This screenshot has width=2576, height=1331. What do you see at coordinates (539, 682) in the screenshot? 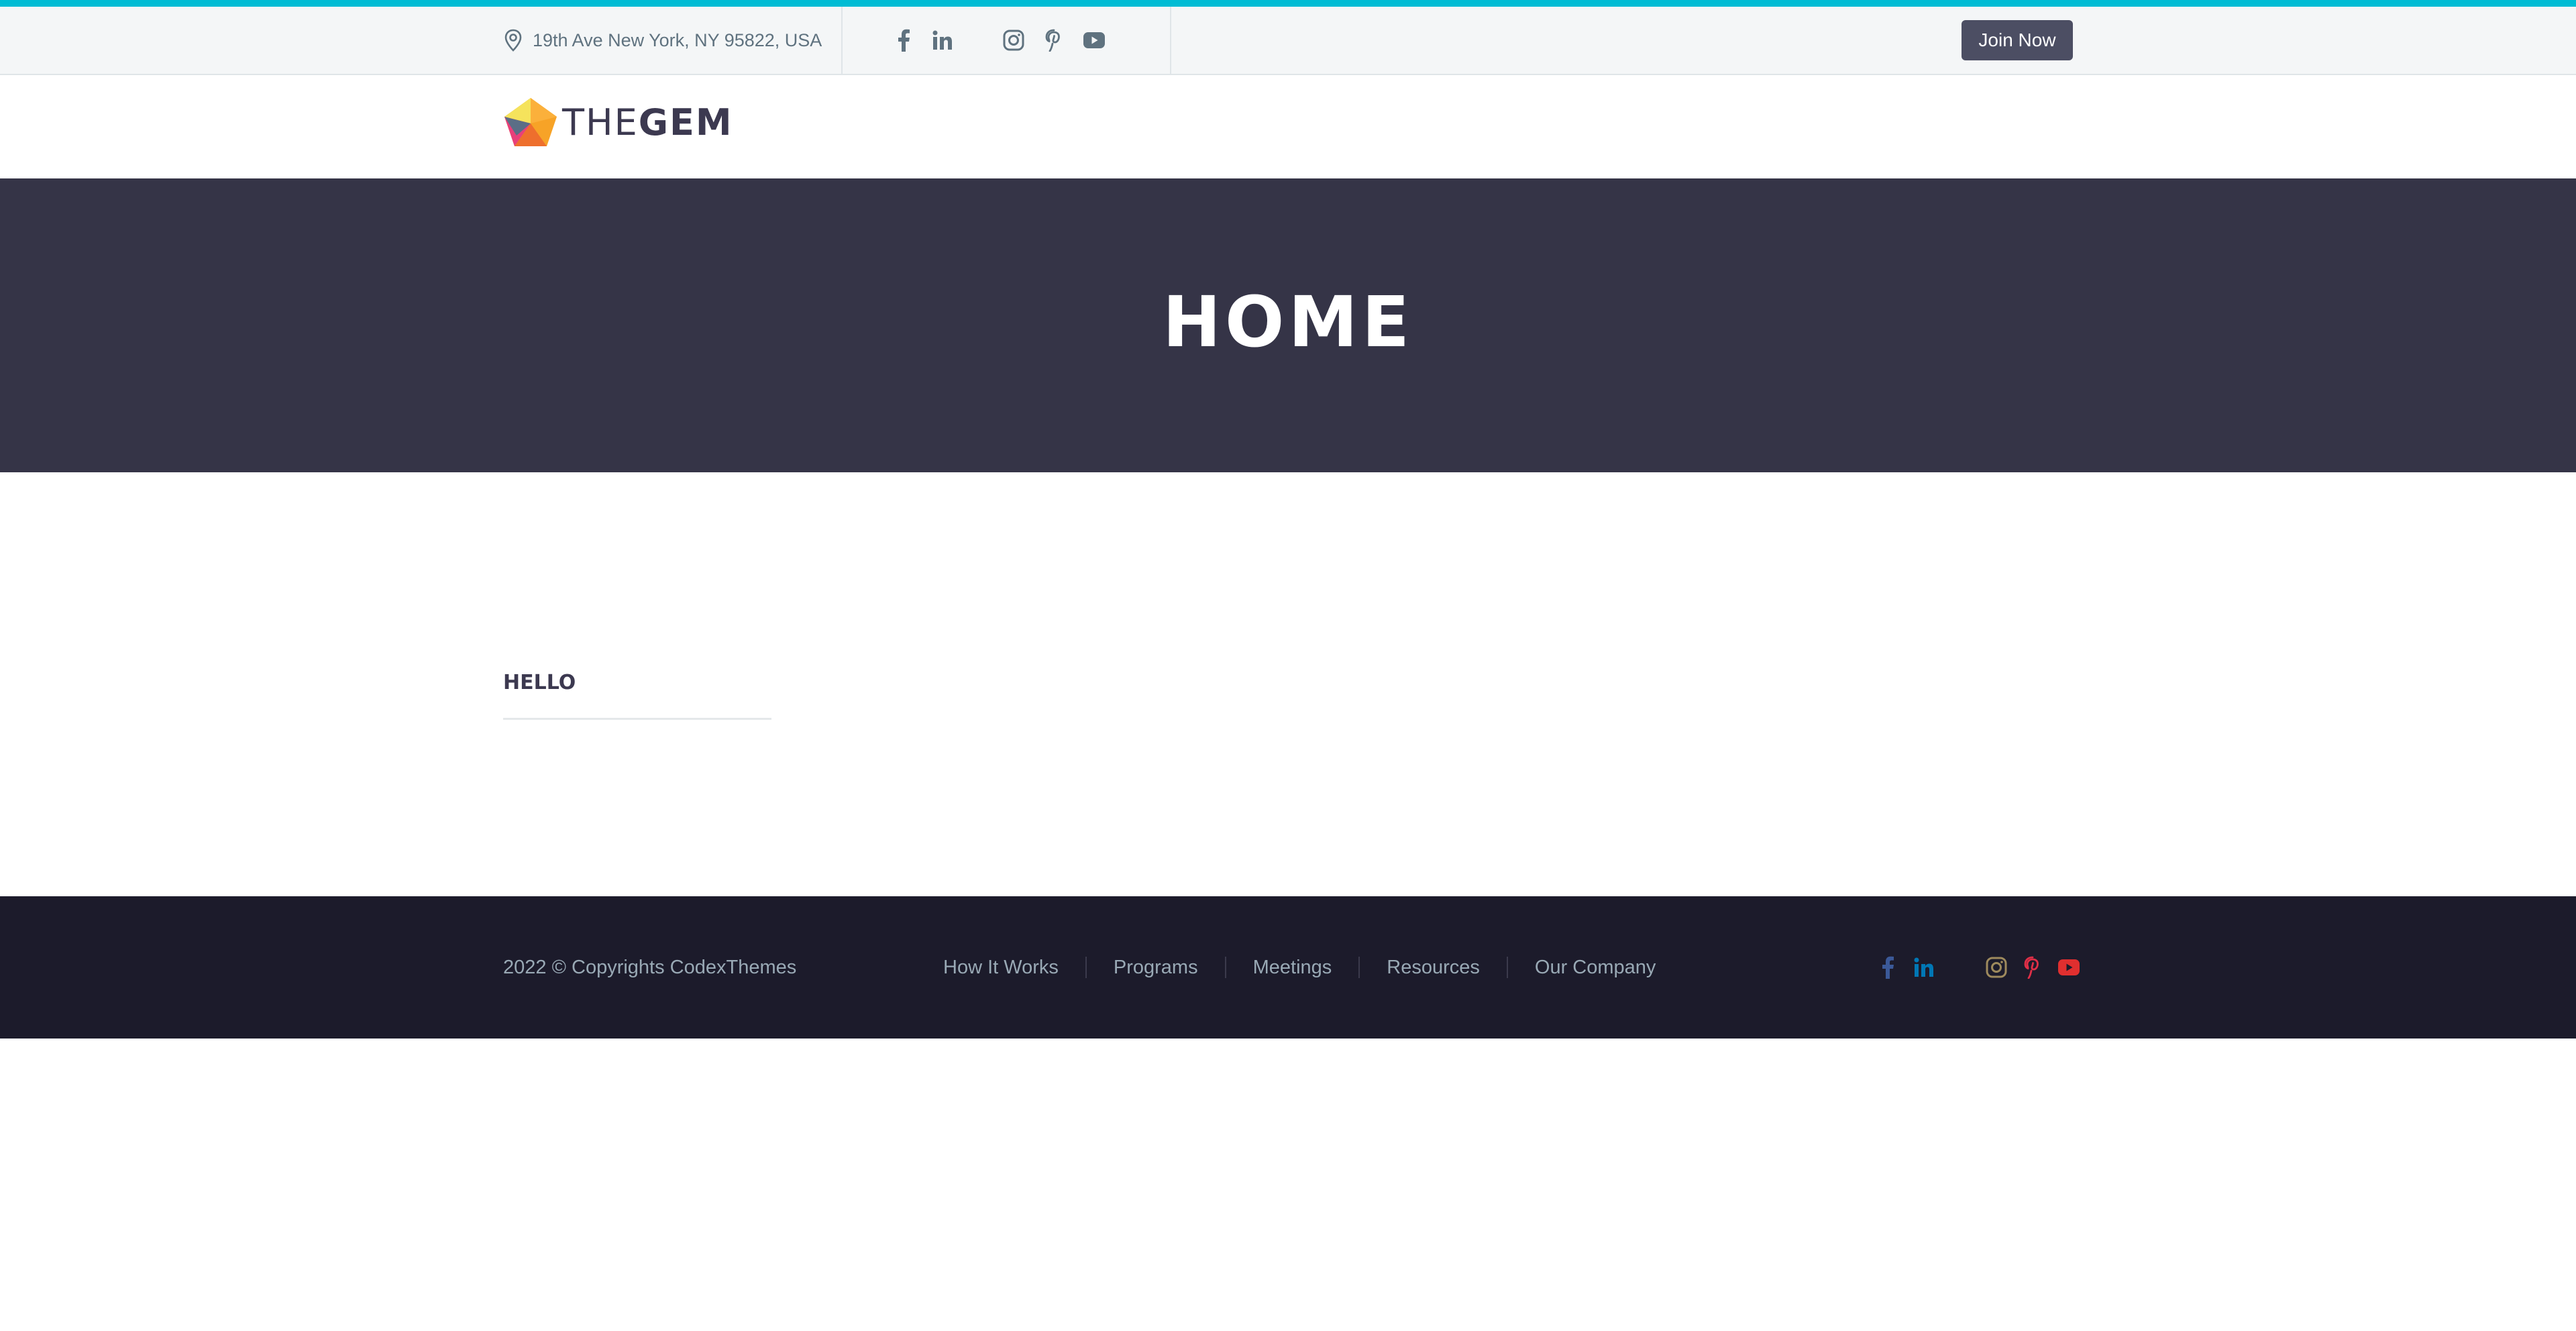
I see `content-heading: HELLO` at bounding box center [539, 682].